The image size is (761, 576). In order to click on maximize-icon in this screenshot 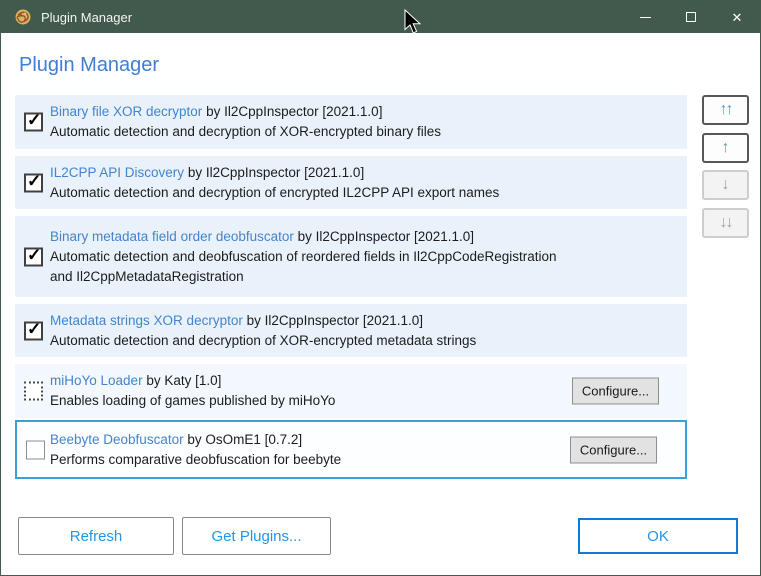, I will do `click(691, 17)`.